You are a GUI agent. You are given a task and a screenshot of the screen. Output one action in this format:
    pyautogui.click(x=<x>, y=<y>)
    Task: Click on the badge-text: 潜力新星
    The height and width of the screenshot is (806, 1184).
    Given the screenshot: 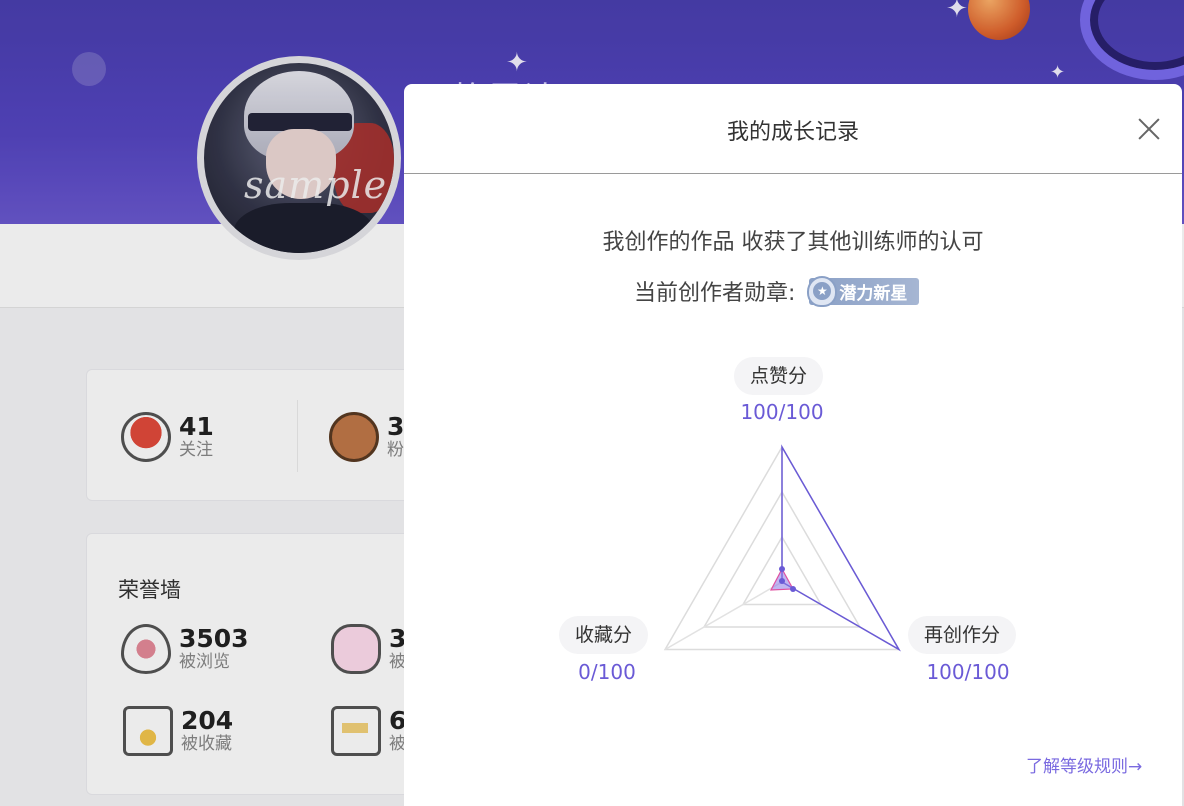 What is the action you would take?
    pyautogui.click(x=873, y=293)
    